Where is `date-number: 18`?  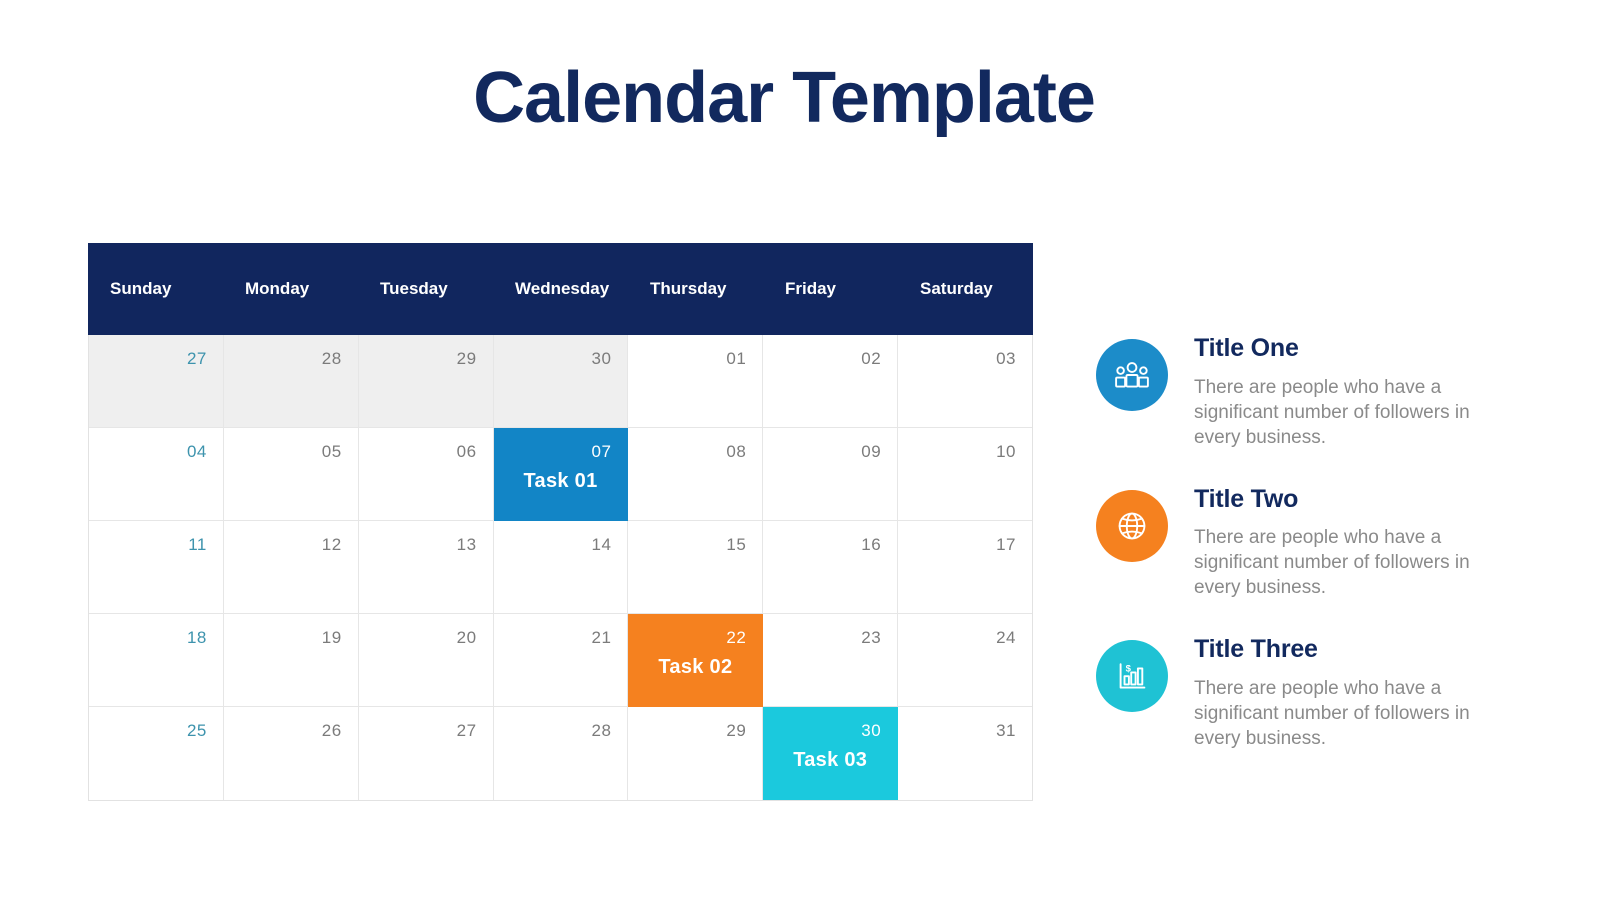
date-number: 18 is located at coordinates (196, 637).